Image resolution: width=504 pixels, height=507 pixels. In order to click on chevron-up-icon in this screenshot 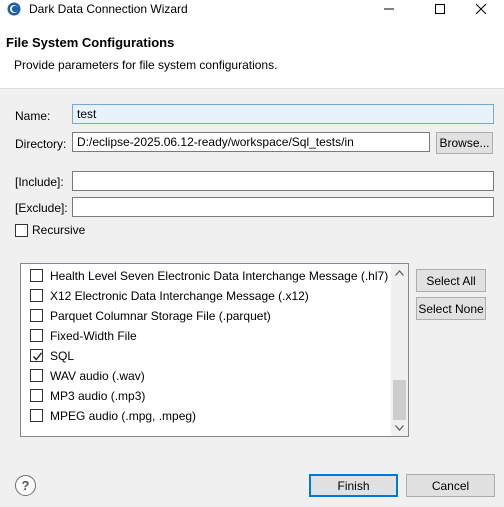, I will do `click(399, 272)`.